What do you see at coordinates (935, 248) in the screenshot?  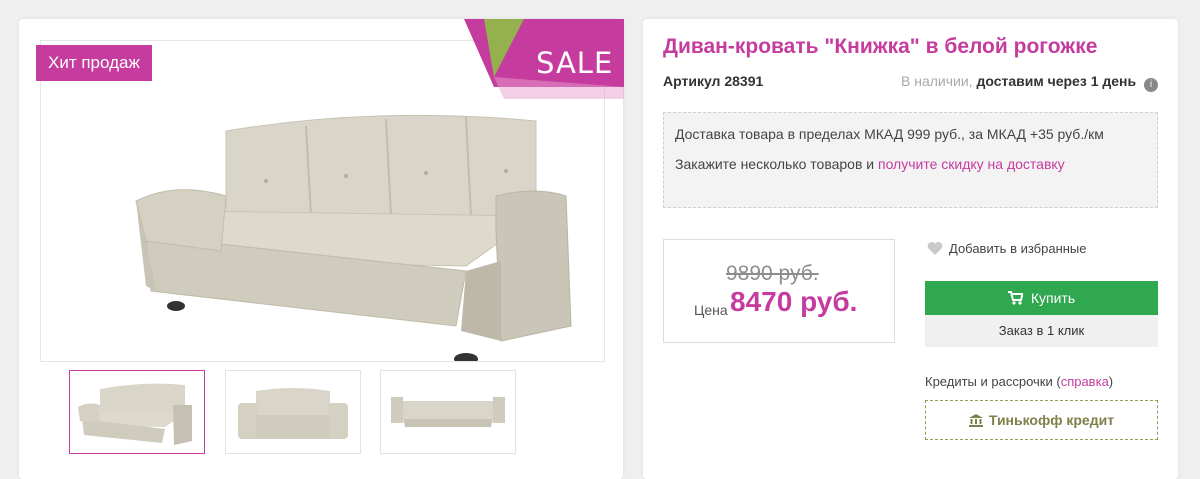 I see `heart-icon` at bounding box center [935, 248].